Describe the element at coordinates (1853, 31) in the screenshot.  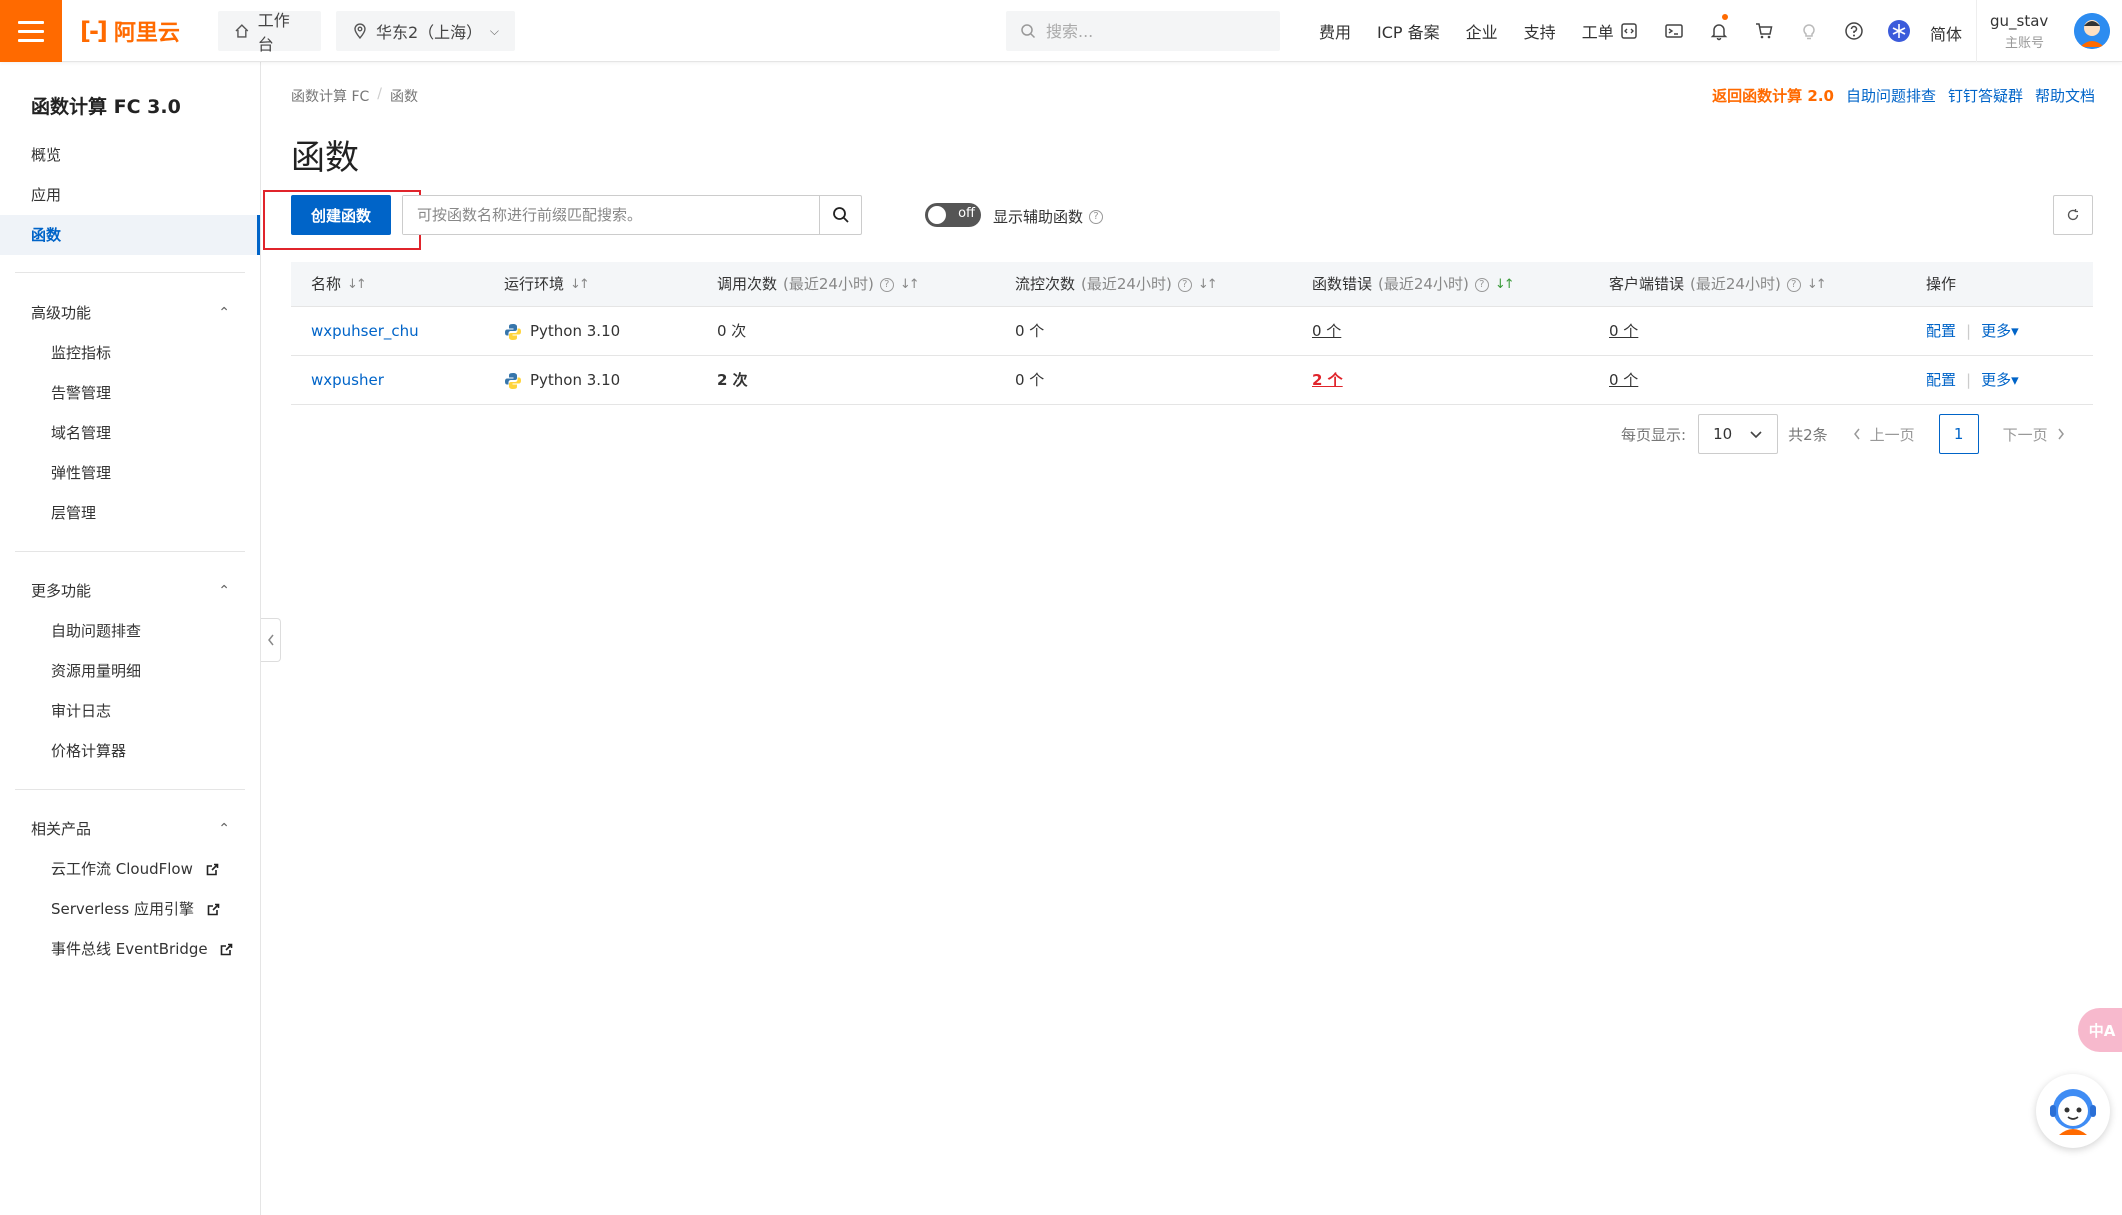
I see `help-icon` at that location.